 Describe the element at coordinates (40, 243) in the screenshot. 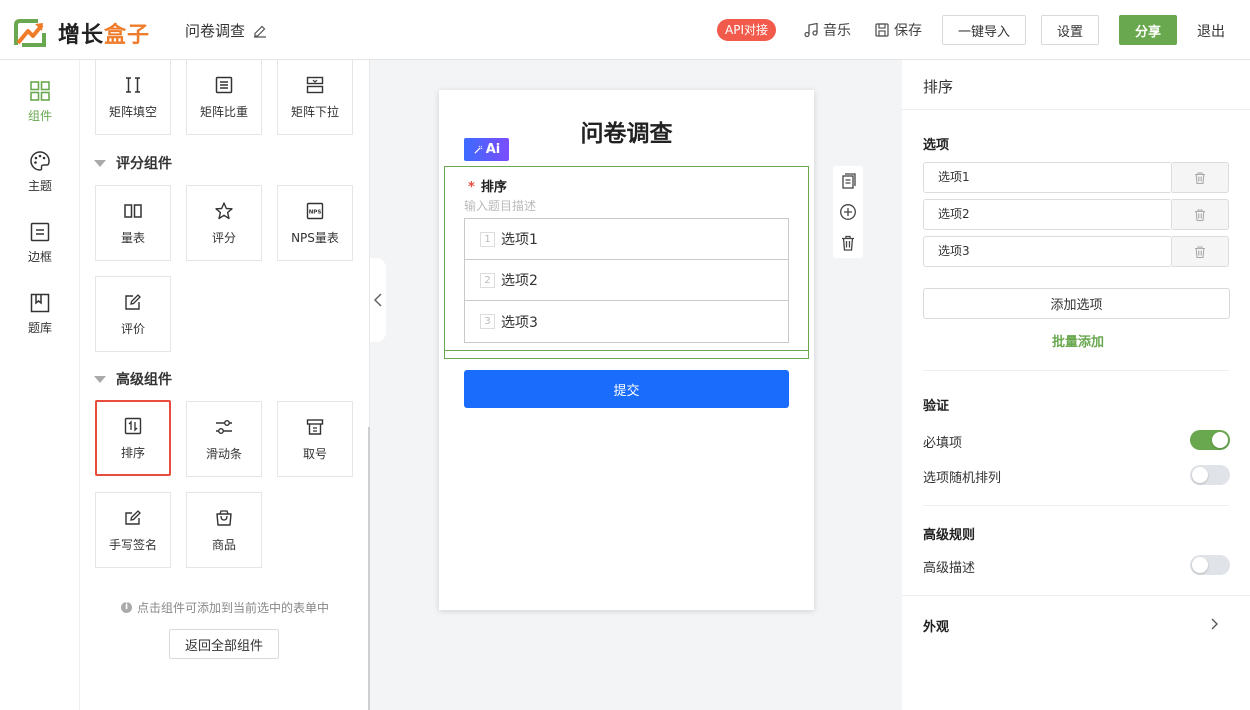

I see `rail-item-border: 边框` at that location.